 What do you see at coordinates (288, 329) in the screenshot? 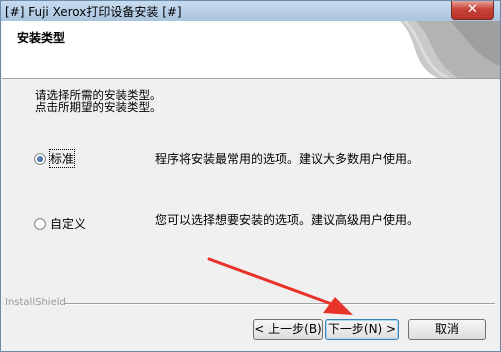
I see `back-button: < 上一步(B)` at bounding box center [288, 329].